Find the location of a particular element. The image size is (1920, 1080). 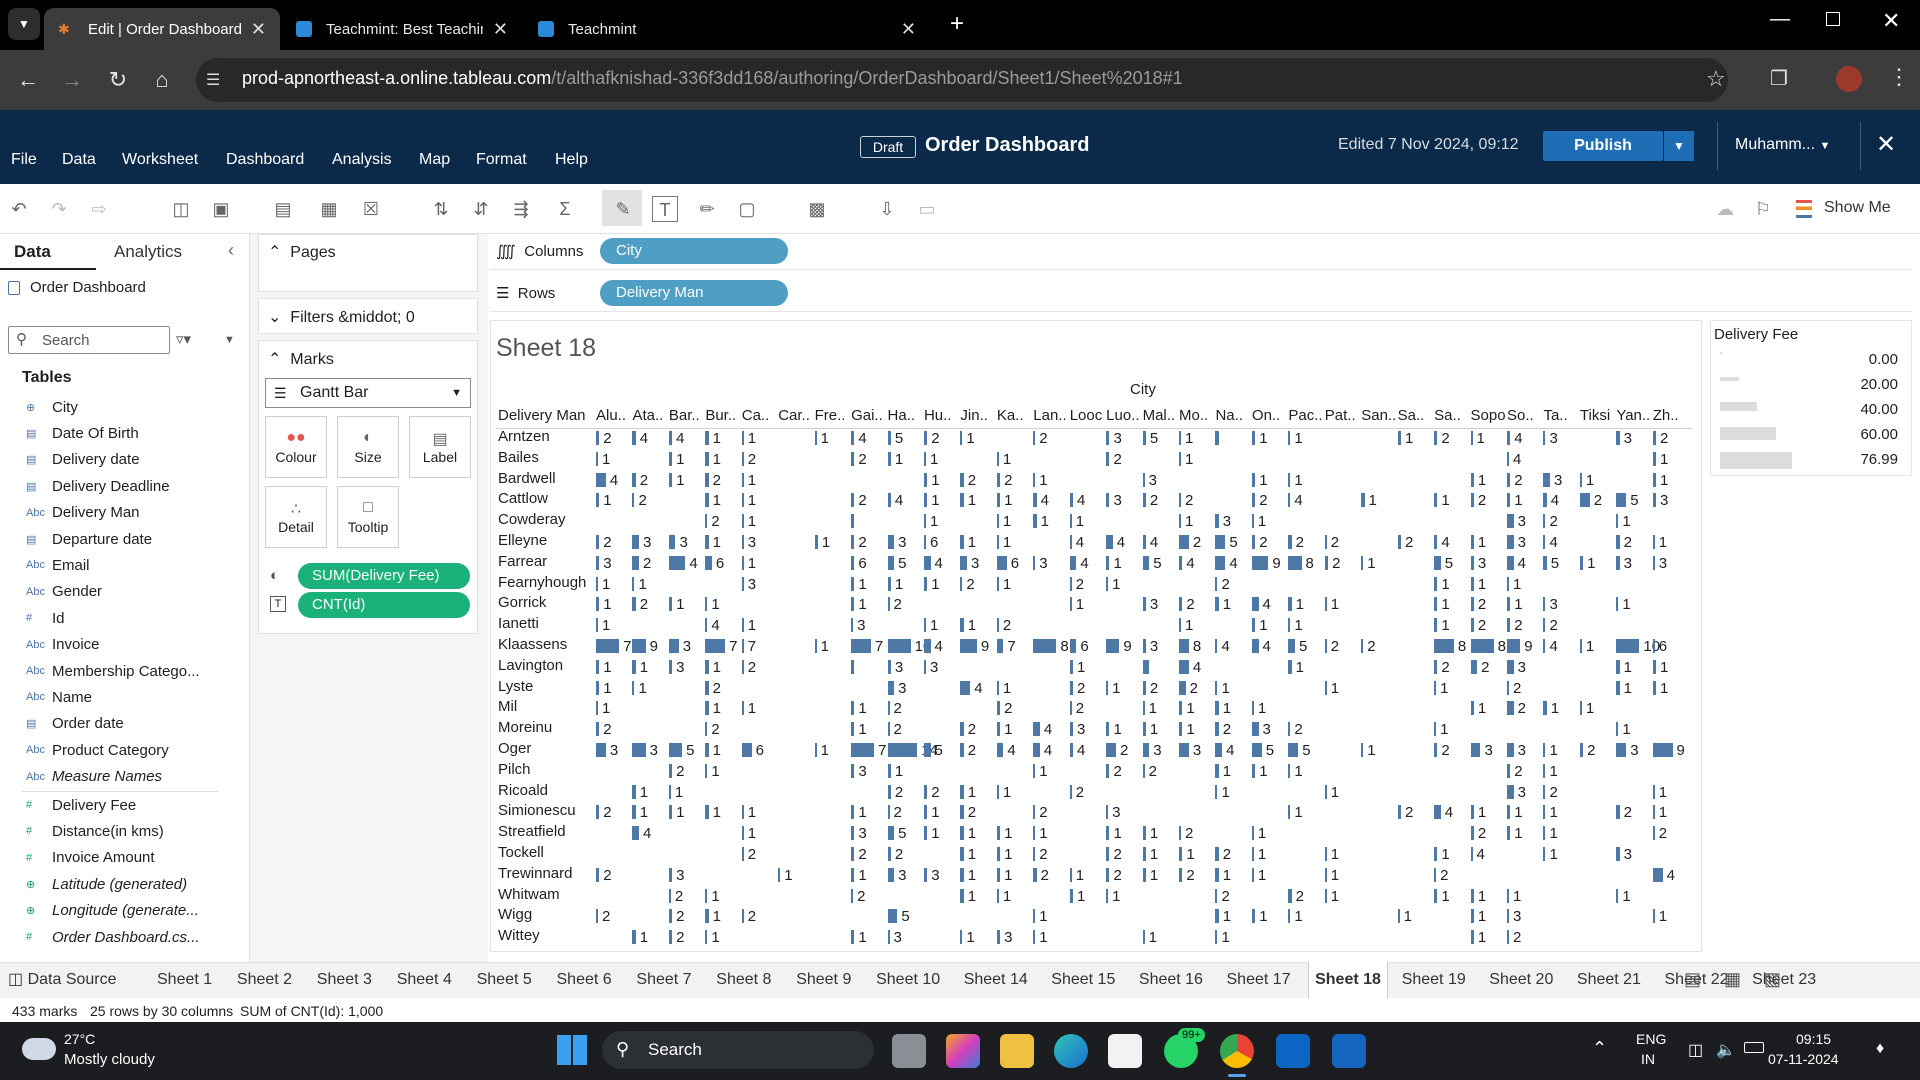

field-item: Abc Delivery Man is located at coordinates (83, 513).